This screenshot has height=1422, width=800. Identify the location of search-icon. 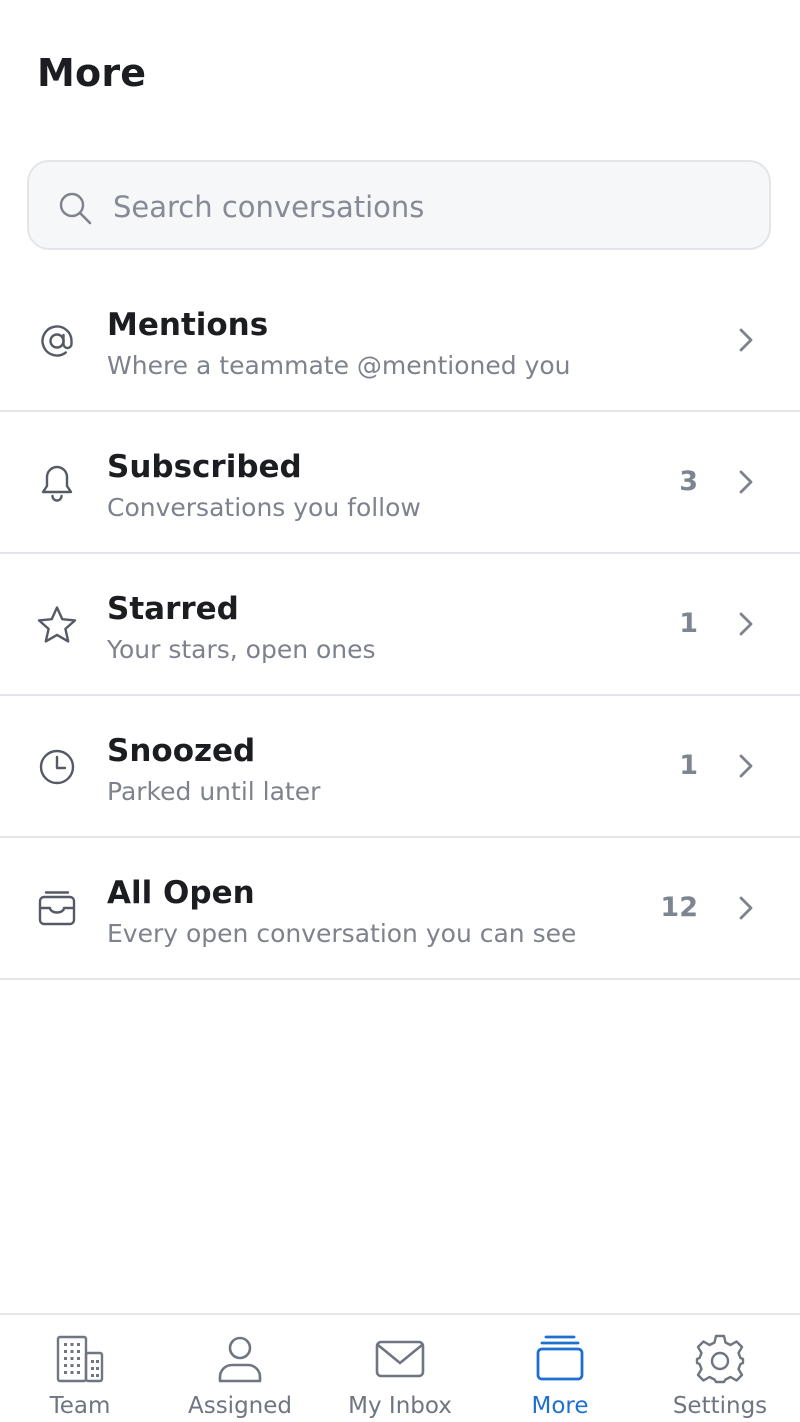
(75, 208).